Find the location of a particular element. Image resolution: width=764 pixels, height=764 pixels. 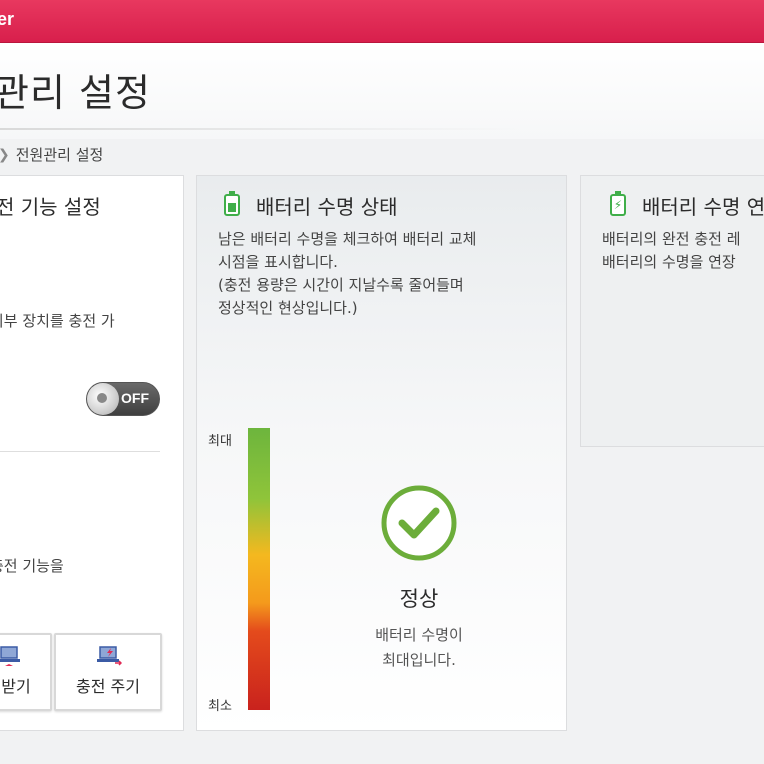

battery-status-desc-1: 배터리 수명이 is located at coordinates (419, 635).